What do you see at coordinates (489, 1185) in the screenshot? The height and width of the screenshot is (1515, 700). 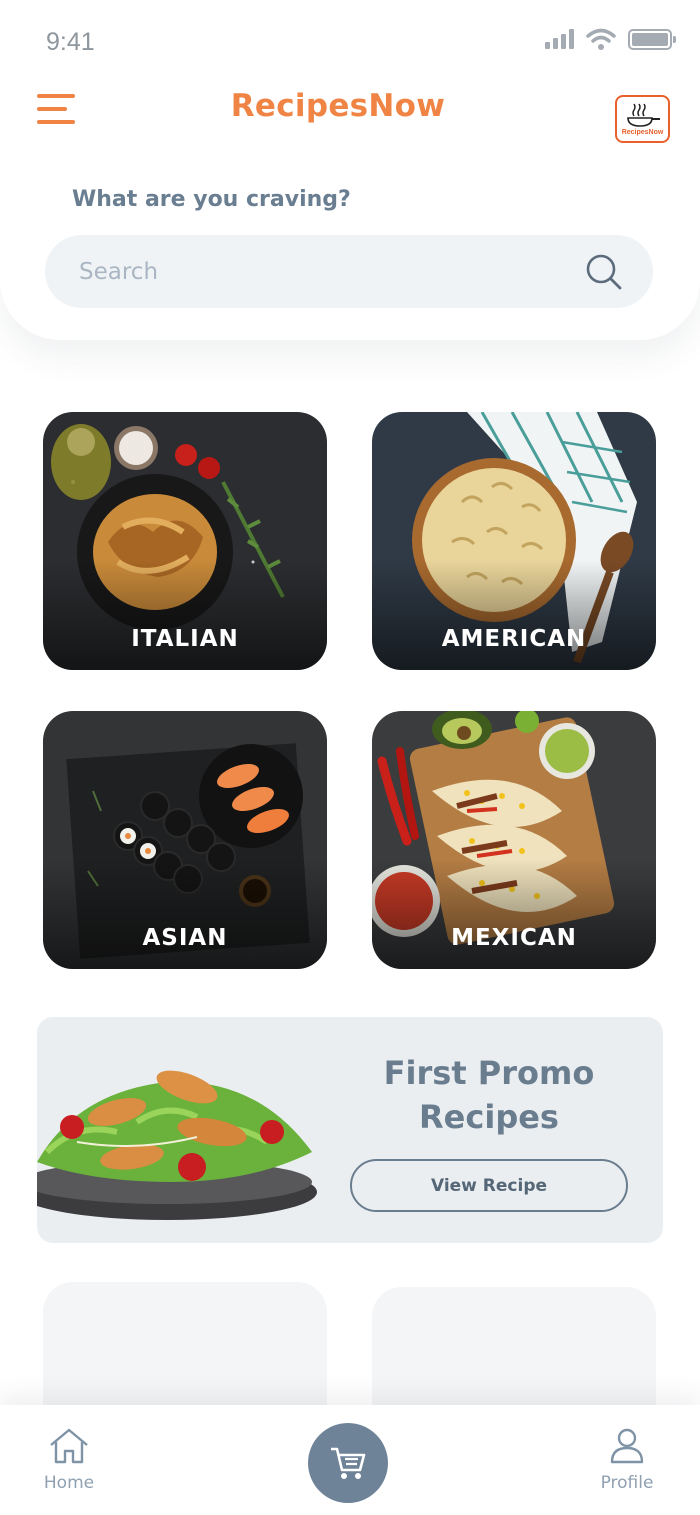 I see `view-recipe-button: View Recipe` at bounding box center [489, 1185].